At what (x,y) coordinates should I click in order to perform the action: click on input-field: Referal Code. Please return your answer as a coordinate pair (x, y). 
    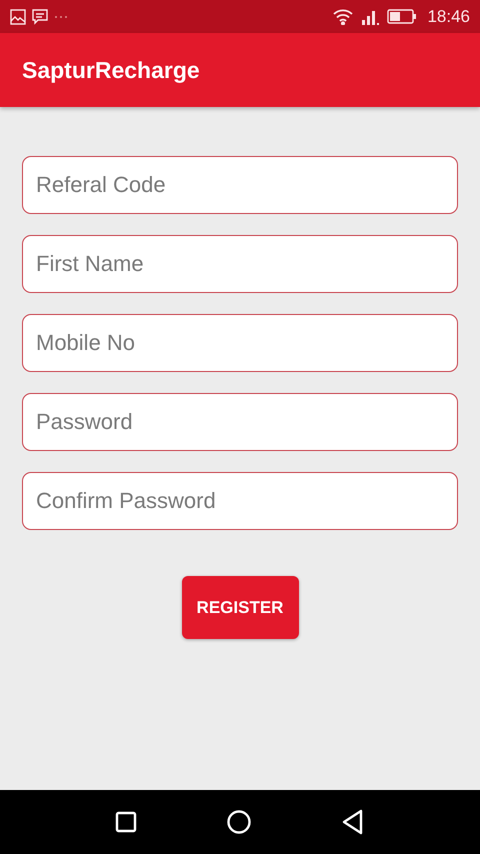
    Looking at the image, I should click on (240, 185).